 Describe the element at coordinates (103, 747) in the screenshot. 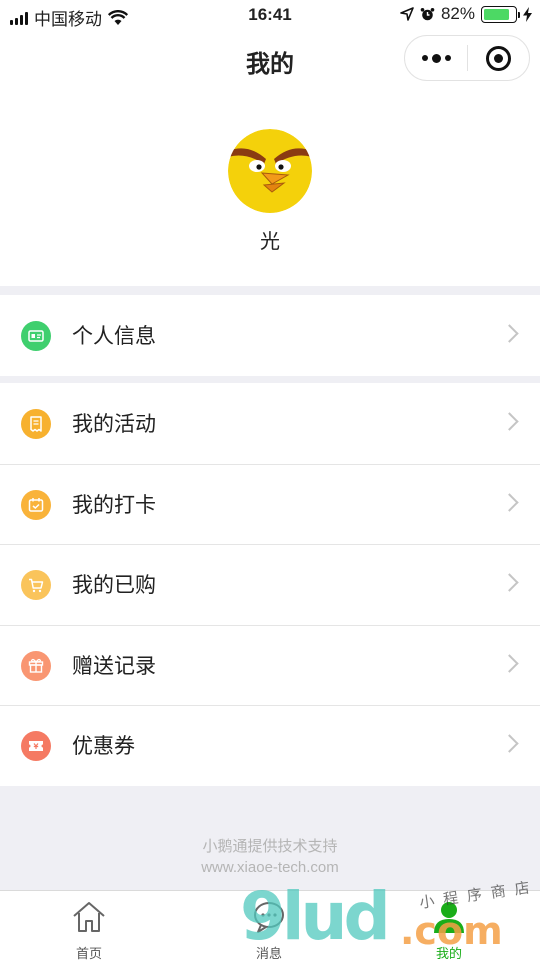

I see `menu-item-label: 优惠券` at that location.